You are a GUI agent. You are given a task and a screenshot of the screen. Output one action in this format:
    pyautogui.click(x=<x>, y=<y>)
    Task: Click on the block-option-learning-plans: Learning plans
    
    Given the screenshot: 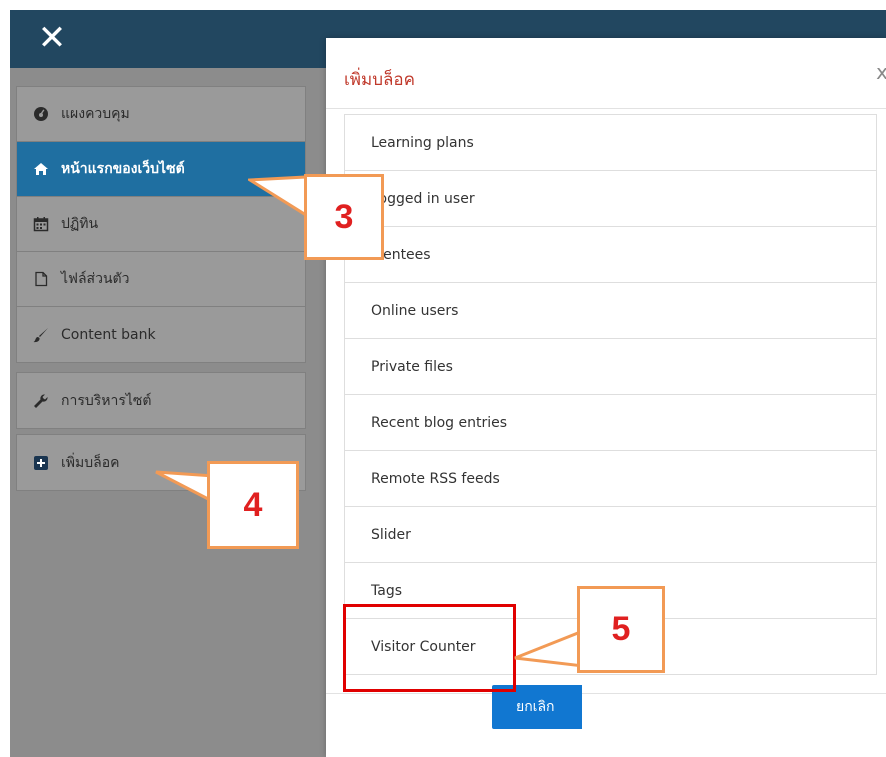 What is the action you would take?
    pyautogui.click(x=610, y=142)
    